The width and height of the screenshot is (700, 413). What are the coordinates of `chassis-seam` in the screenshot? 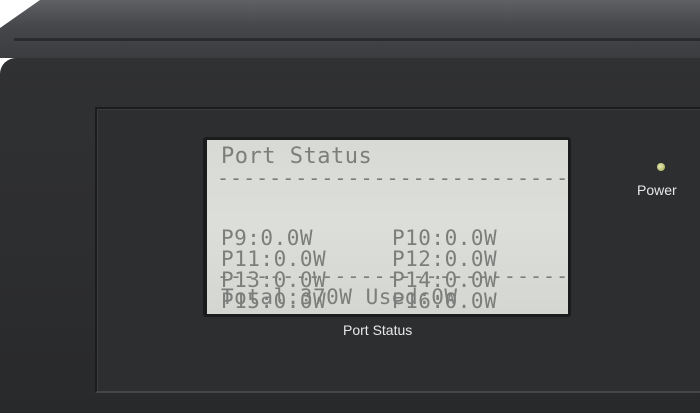 It's located at (357, 39).